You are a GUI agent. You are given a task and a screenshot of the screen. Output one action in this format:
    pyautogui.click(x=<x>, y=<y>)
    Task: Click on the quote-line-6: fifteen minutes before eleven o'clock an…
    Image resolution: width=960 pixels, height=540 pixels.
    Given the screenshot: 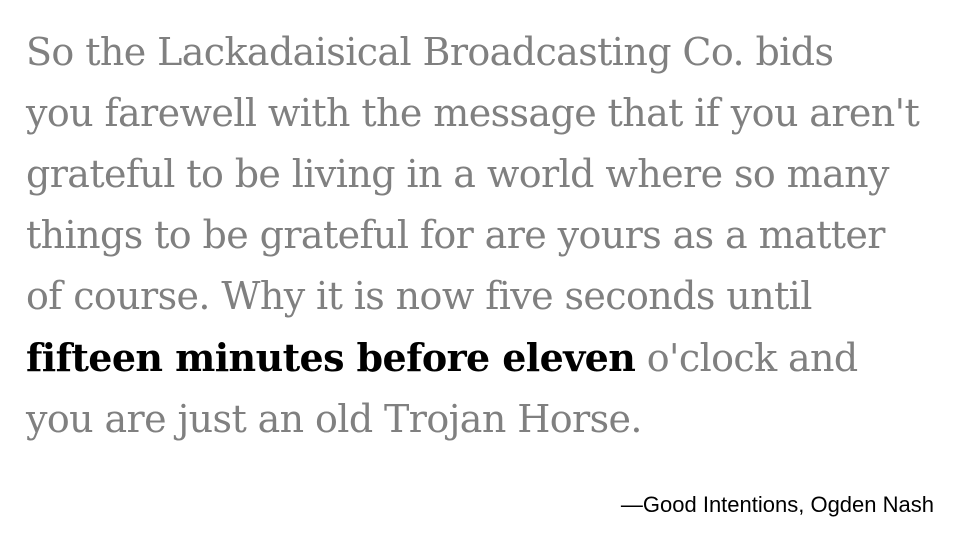 What is the action you would take?
    pyautogui.click(x=486, y=358)
    